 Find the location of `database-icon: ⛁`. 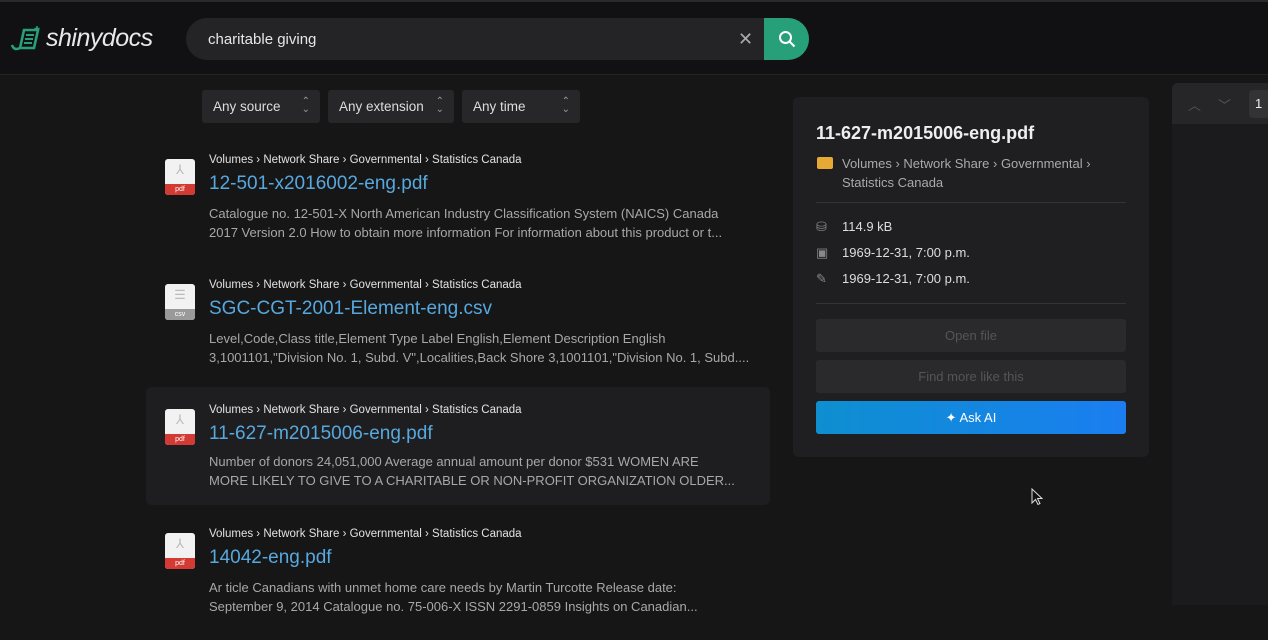

database-icon: ⛁ is located at coordinates (821, 226).